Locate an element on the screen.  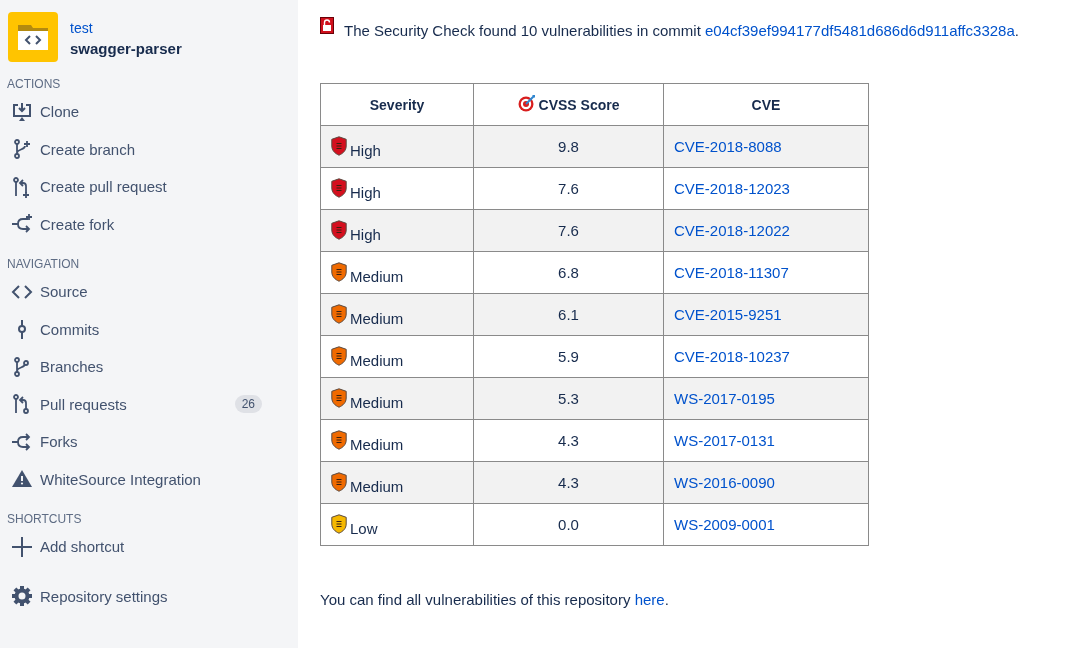
cvss-score: 6.8 is located at coordinates (568, 272).